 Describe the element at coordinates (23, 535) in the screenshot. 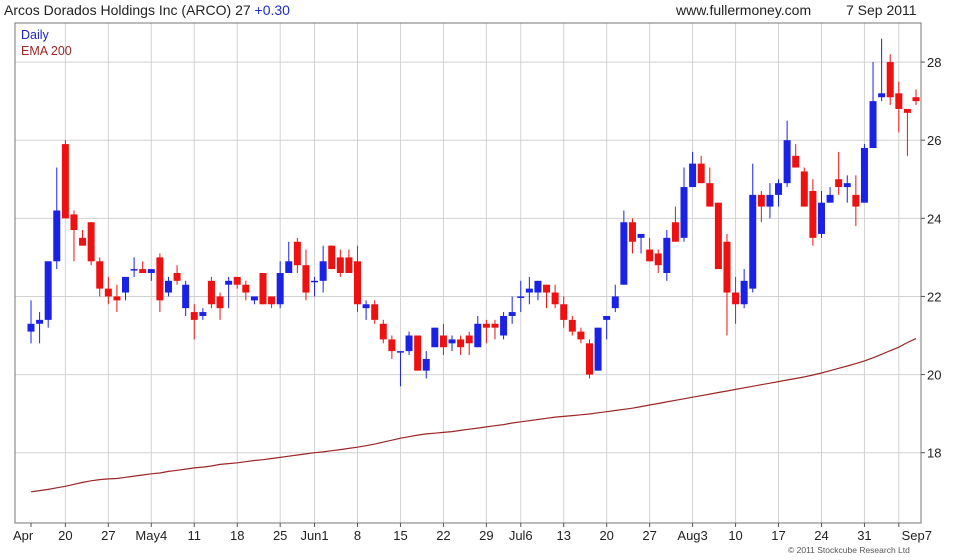

I see `x-tick-label: Apr` at that location.